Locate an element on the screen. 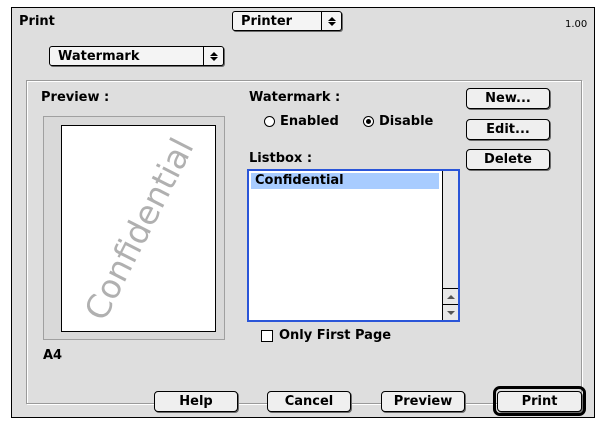  cancel-button: Cancel is located at coordinates (309, 401).